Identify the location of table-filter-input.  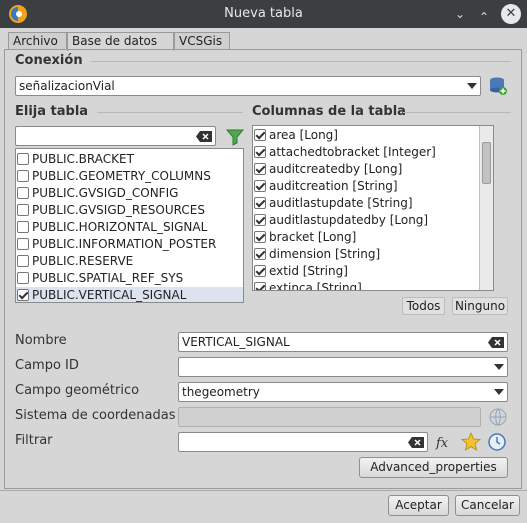
(115, 136).